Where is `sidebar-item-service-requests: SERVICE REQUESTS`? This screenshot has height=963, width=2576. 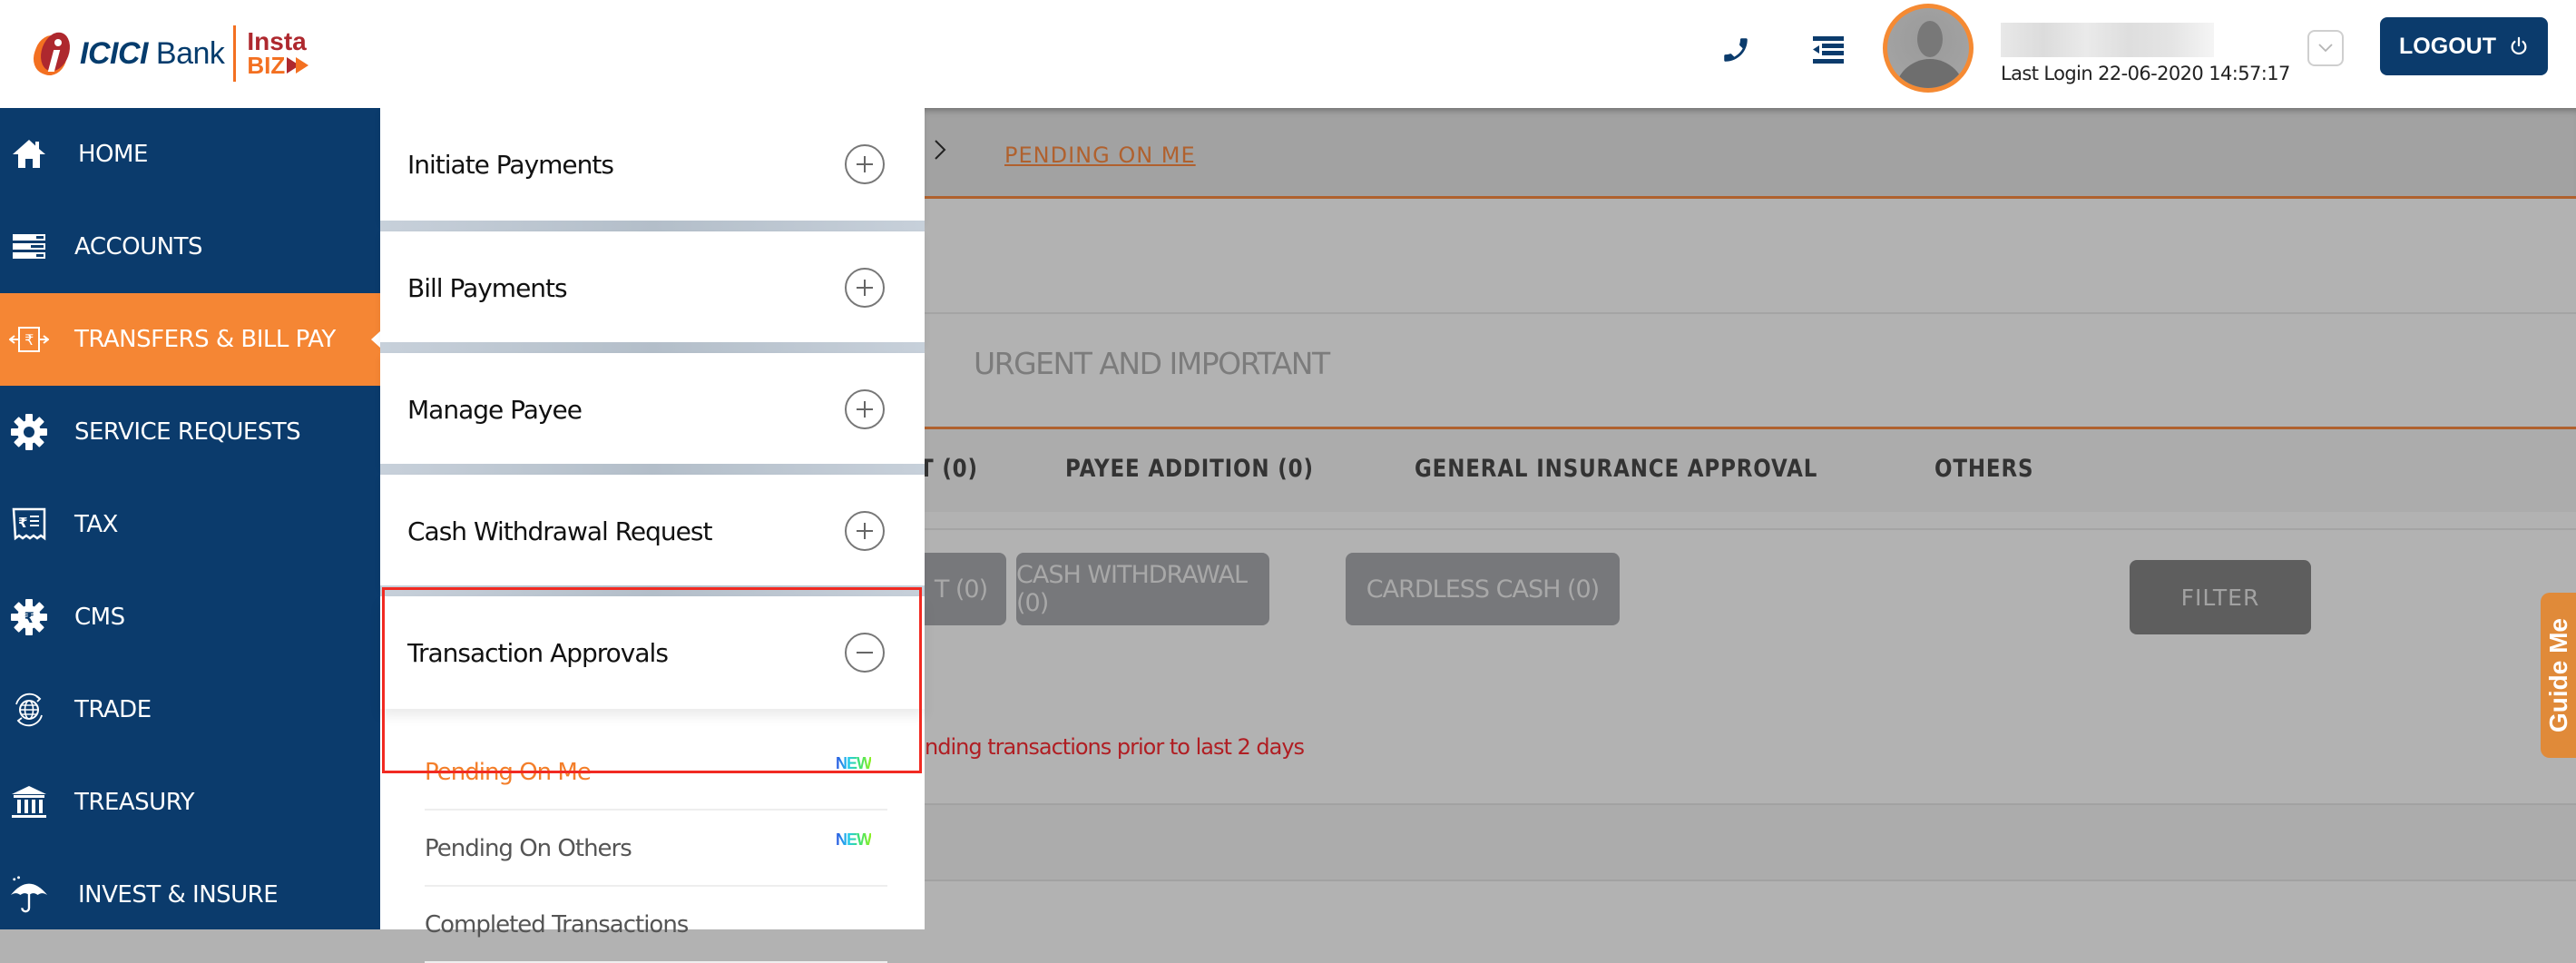 sidebar-item-service-requests: SERVICE REQUESTS is located at coordinates (190, 432).